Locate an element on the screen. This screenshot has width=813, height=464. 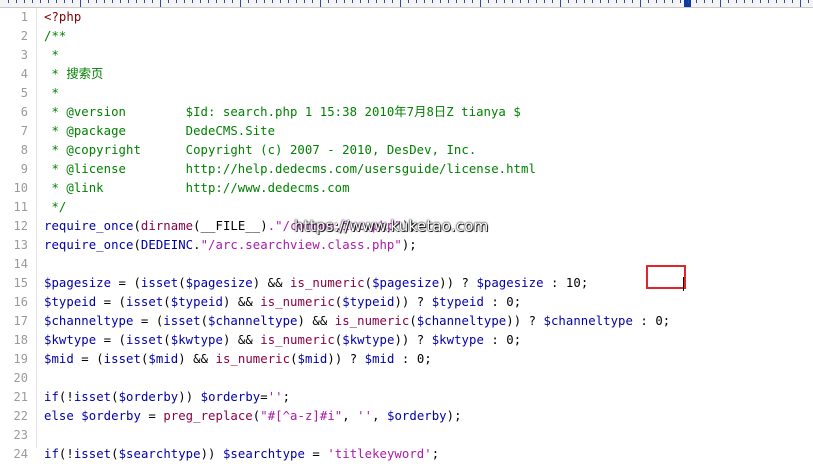
code-line: 23 is located at coordinates (406, 435).